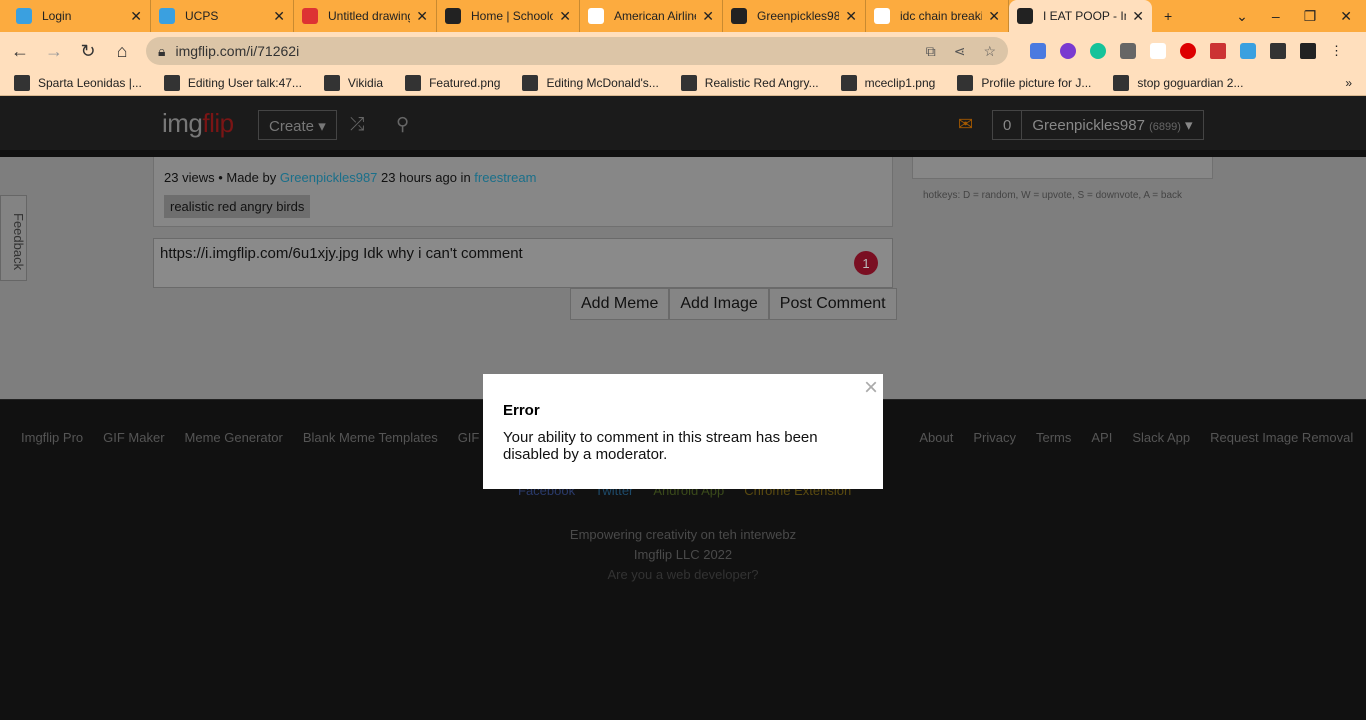  What do you see at coordinates (251, 177) in the screenshot?
I see `made-by-label: Made by` at bounding box center [251, 177].